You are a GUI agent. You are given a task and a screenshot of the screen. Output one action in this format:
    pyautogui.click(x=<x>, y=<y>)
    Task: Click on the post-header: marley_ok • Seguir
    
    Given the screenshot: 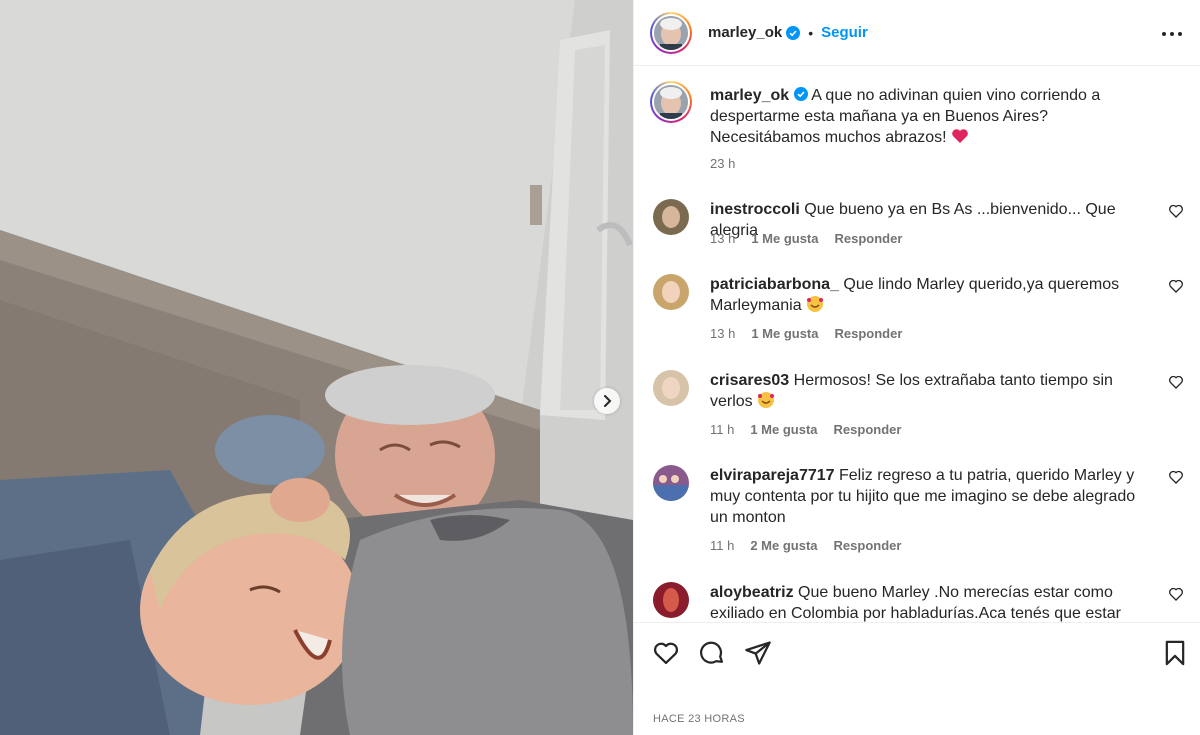 What is the action you would take?
    pyautogui.click(x=917, y=33)
    